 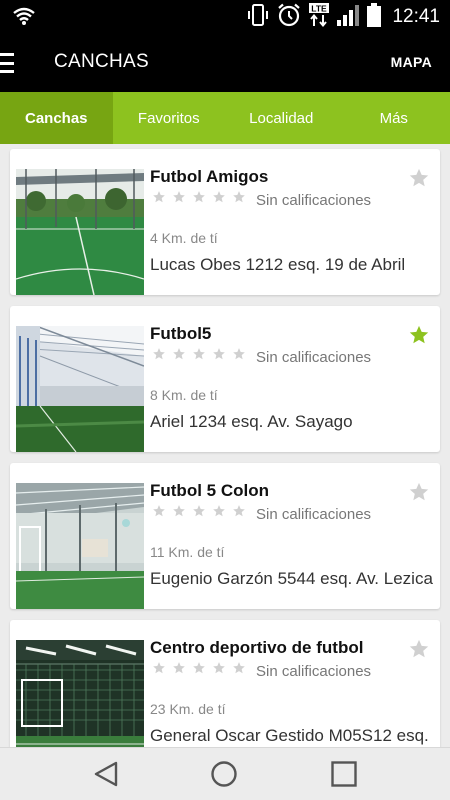 I want to click on home-icon, so click(x=224, y=776).